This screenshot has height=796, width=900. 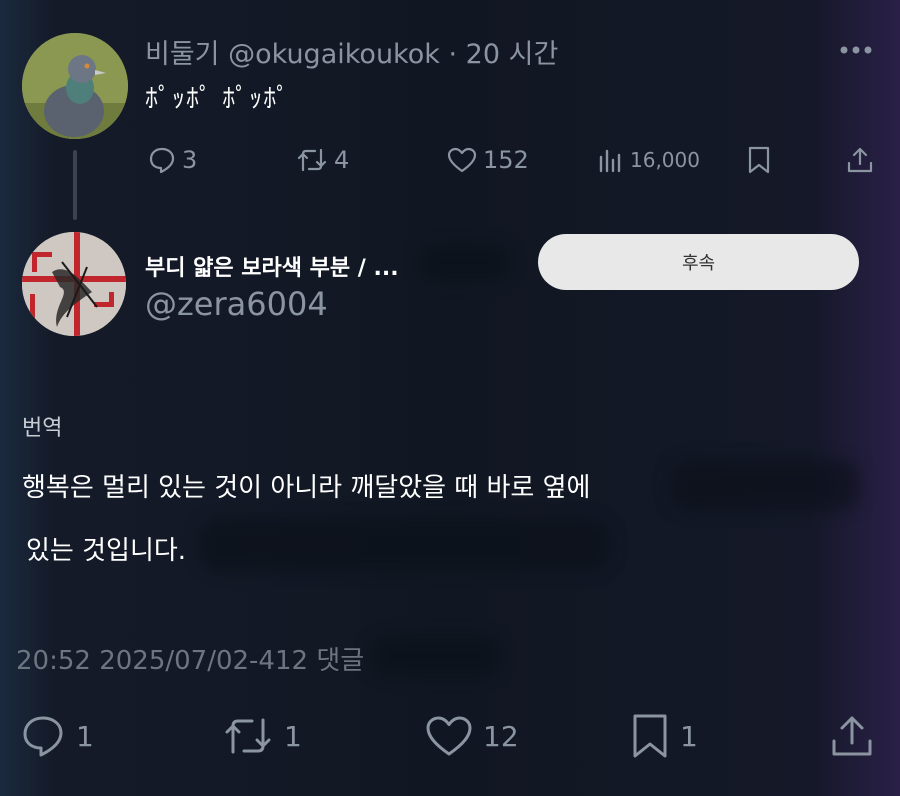 What do you see at coordinates (698, 262) in the screenshot?
I see `follow-button: 후속` at bounding box center [698, 262].